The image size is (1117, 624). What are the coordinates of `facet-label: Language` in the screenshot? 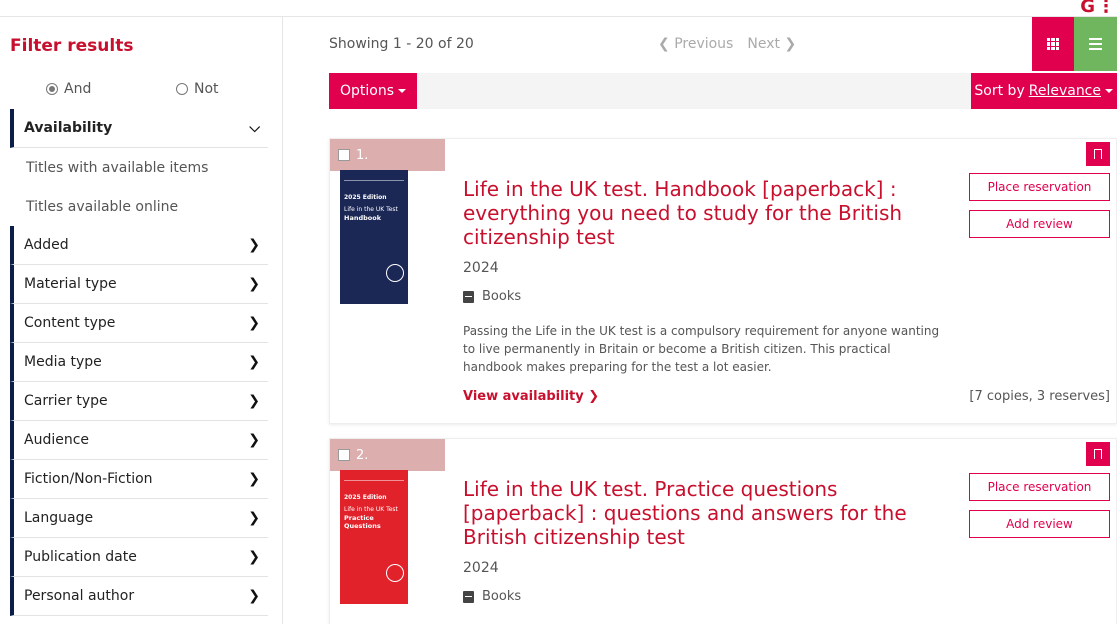 It's located at (59, 518).